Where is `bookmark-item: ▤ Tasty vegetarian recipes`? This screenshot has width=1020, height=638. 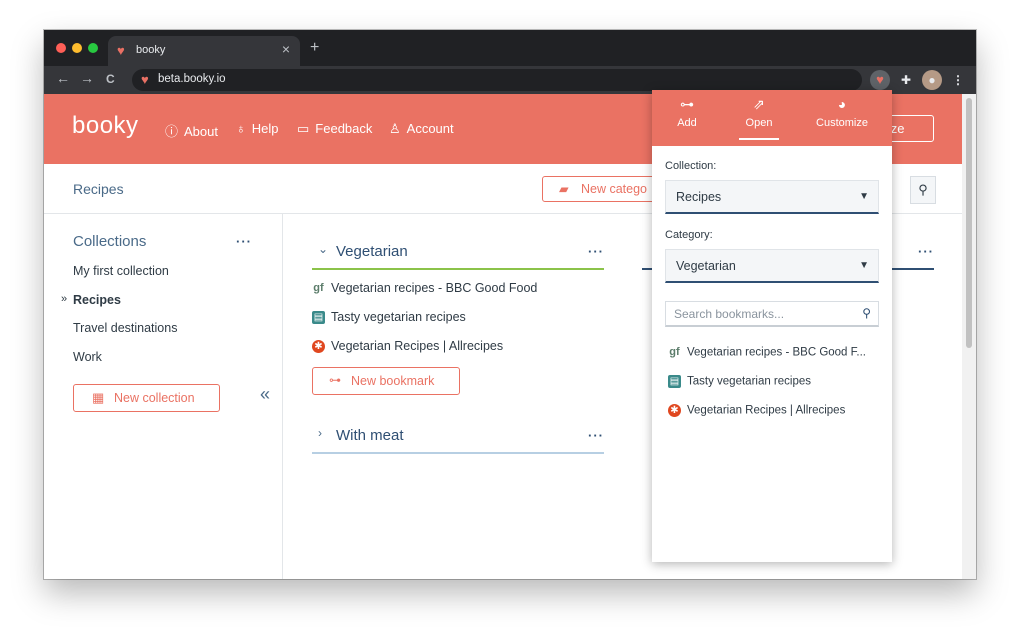 bookmark-item: ▤ Tasty vegetarian recipes is located at coordinates (389, 317).